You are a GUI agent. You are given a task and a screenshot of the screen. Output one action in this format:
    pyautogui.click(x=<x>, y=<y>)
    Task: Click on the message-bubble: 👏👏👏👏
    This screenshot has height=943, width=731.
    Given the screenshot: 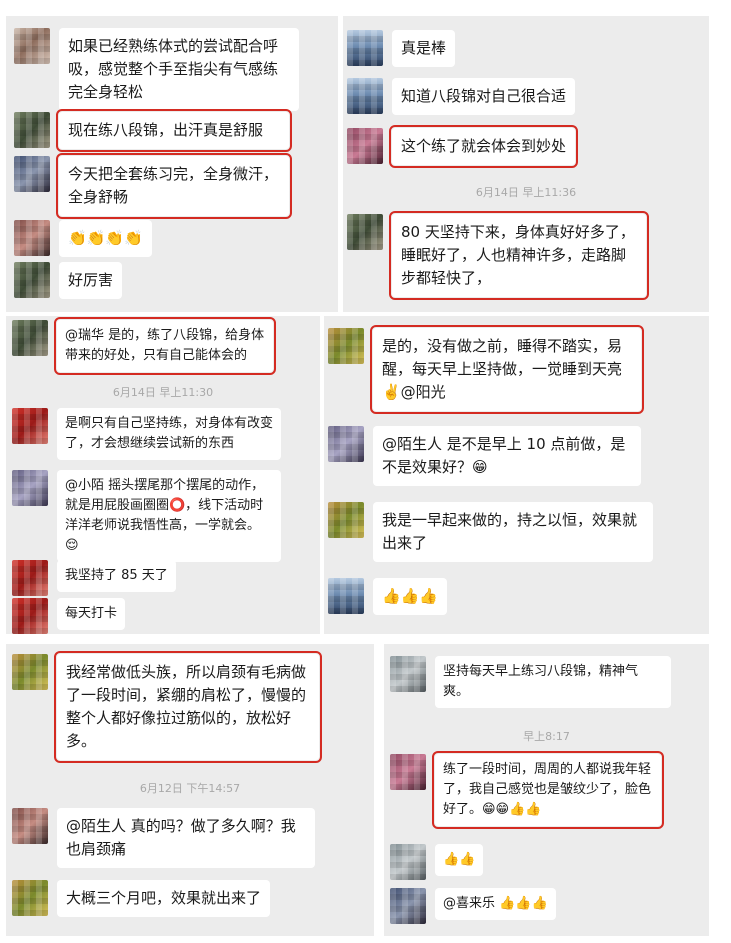 What is the action you would take?
    pyautogui.click(x=105, y=238)
    